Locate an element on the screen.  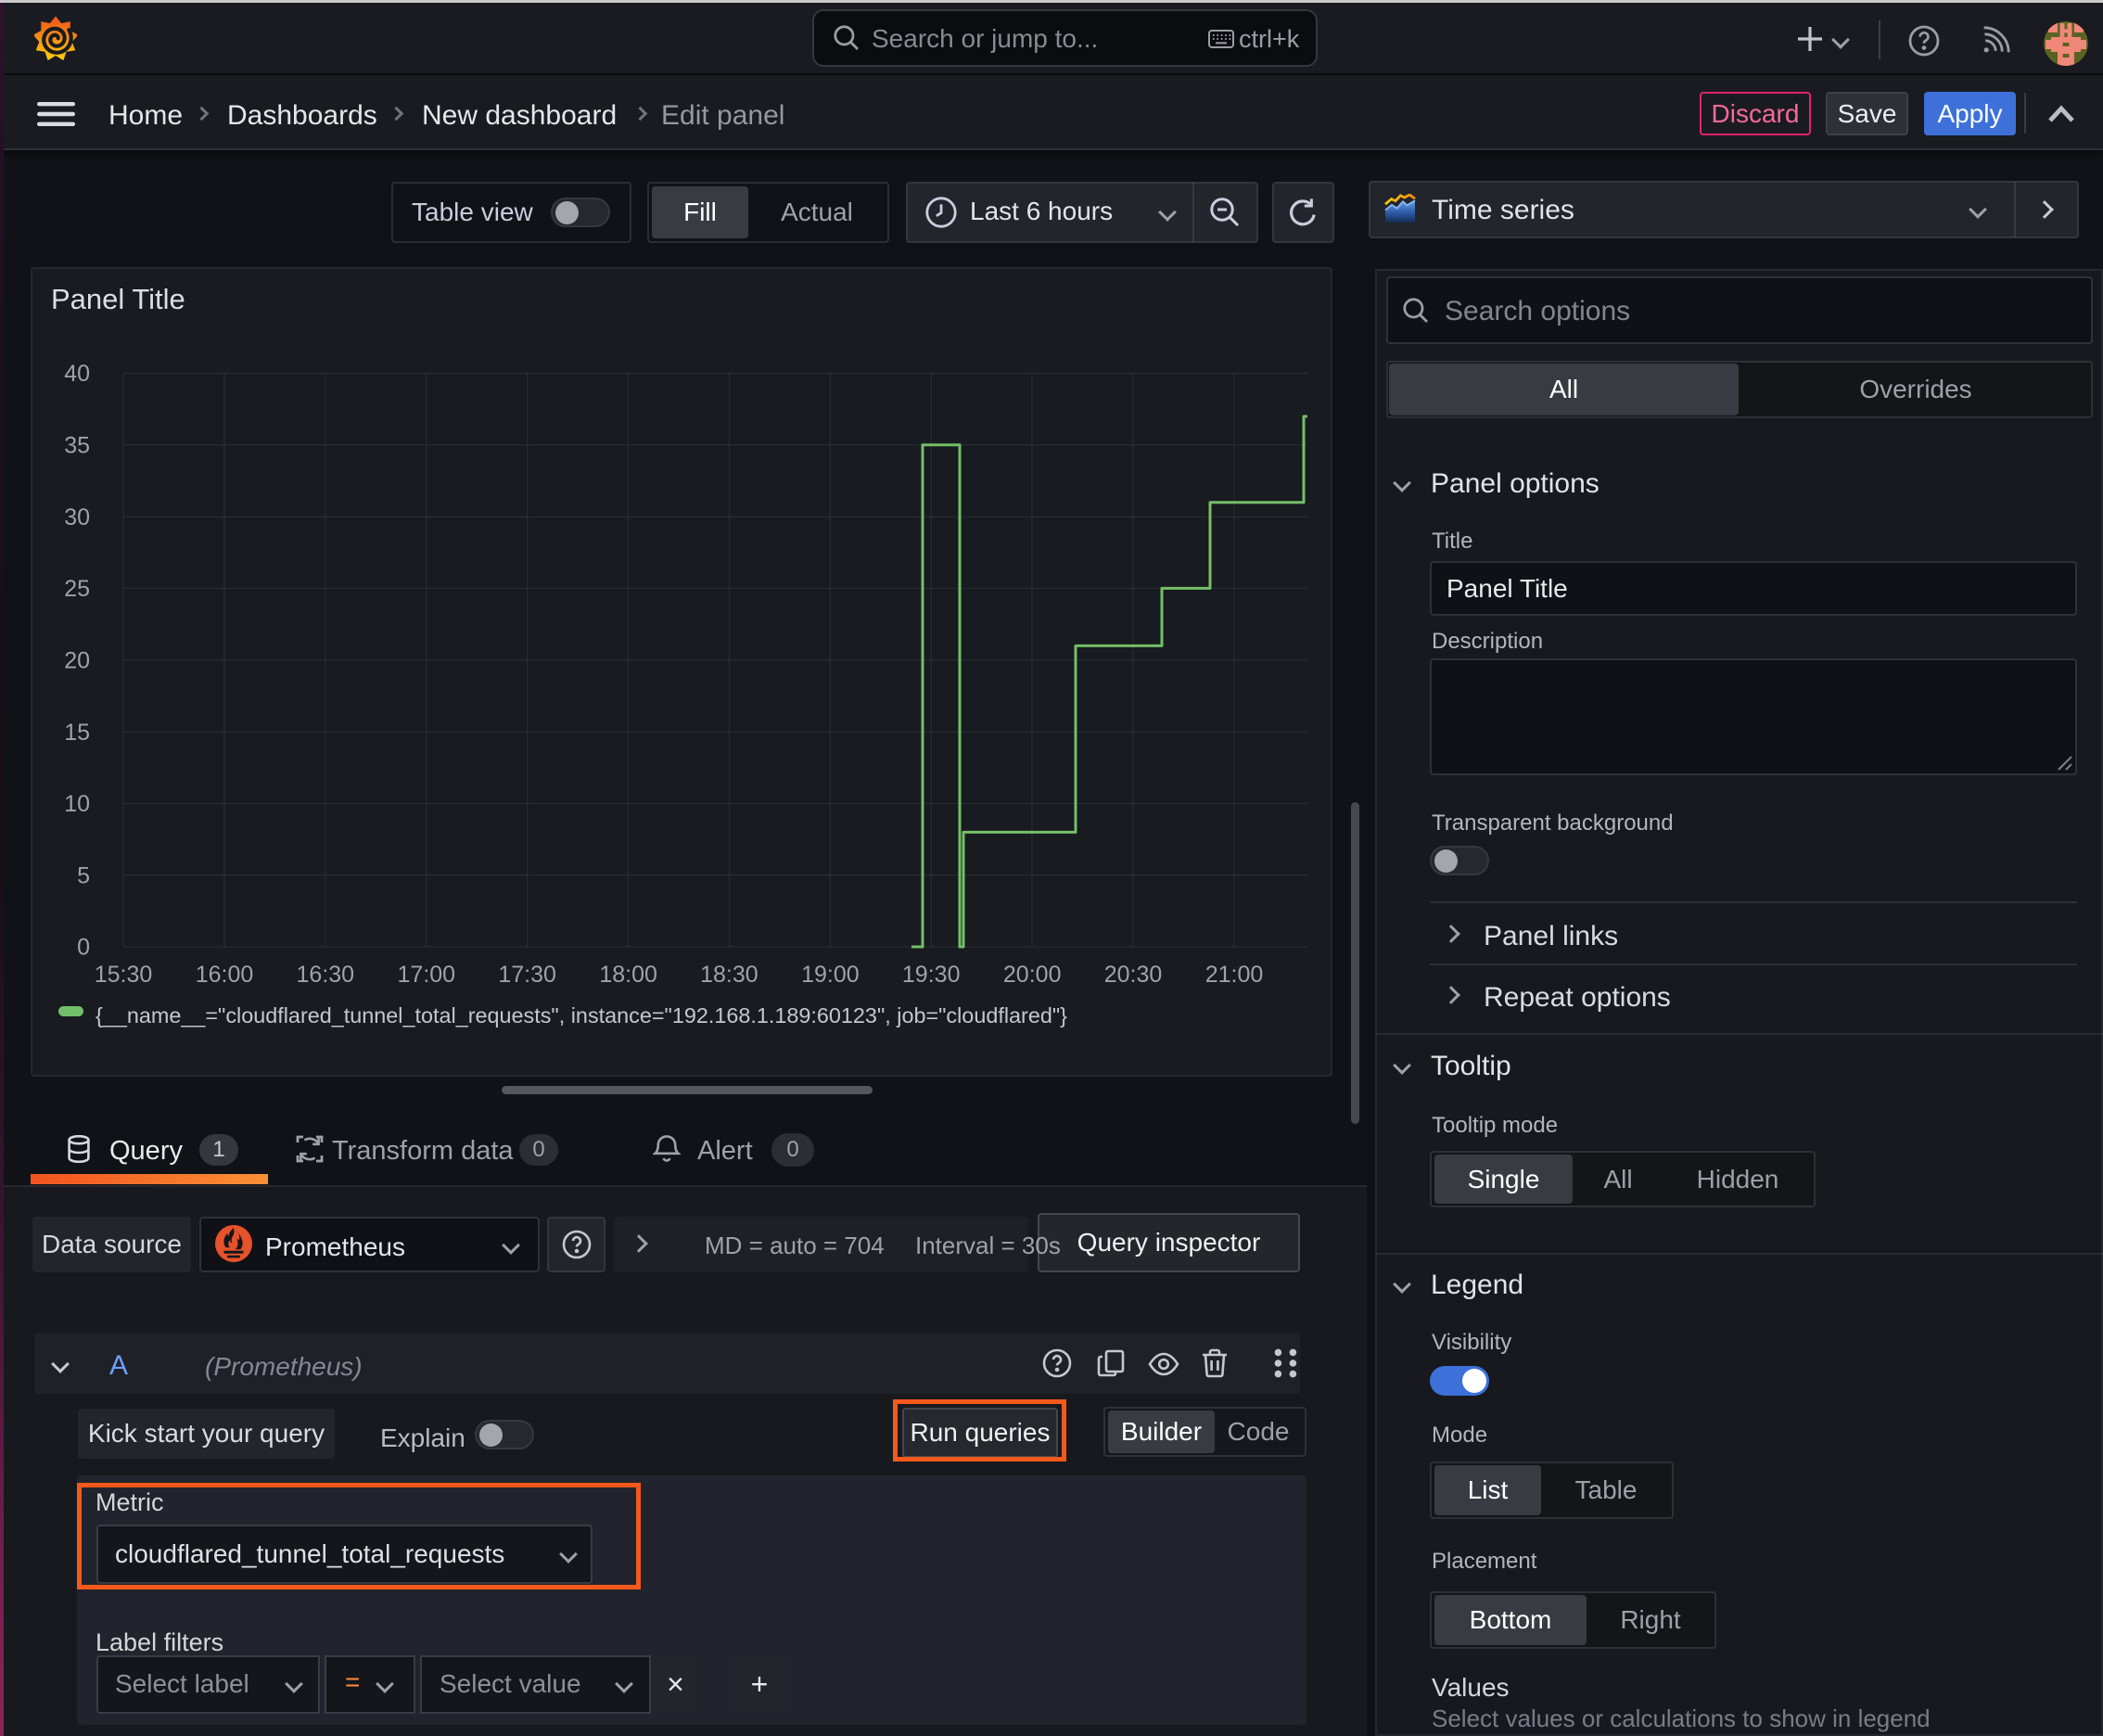
svg-text: 18:30 is located at coordinates (729, 975).